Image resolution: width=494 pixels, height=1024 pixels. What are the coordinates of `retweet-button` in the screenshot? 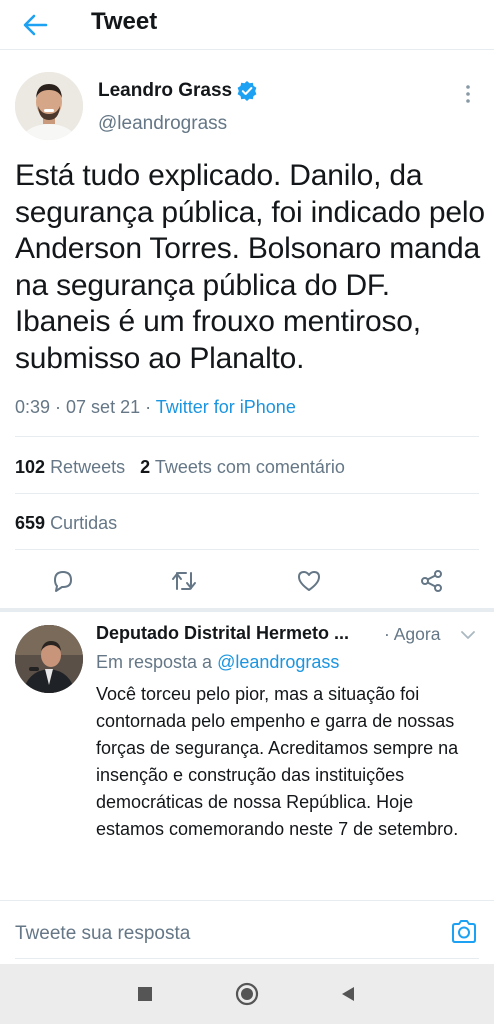 It's located at (184, 581).